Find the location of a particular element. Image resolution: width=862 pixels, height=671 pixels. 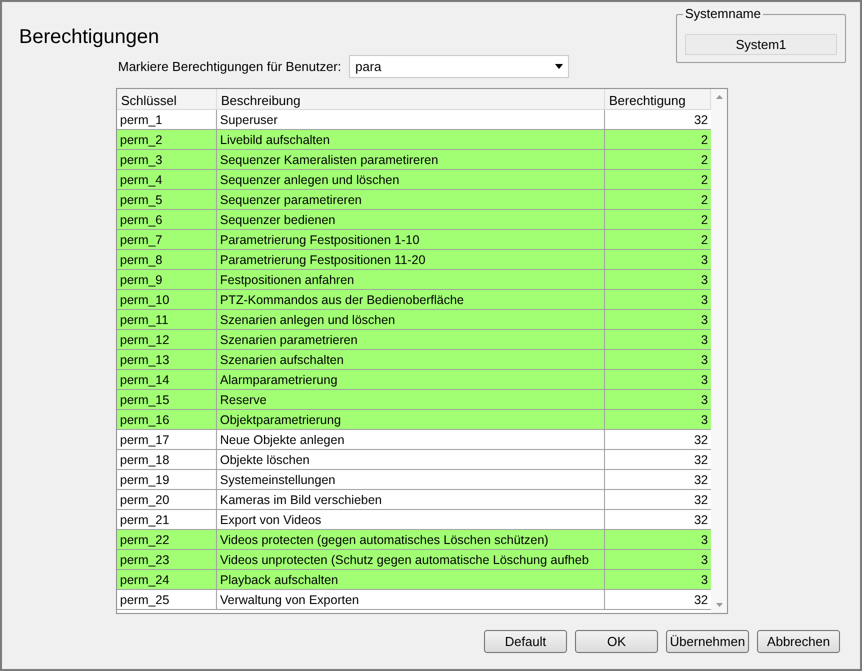

table-row: perm_1 Superuser 32 is located at coordinates (414, 120).